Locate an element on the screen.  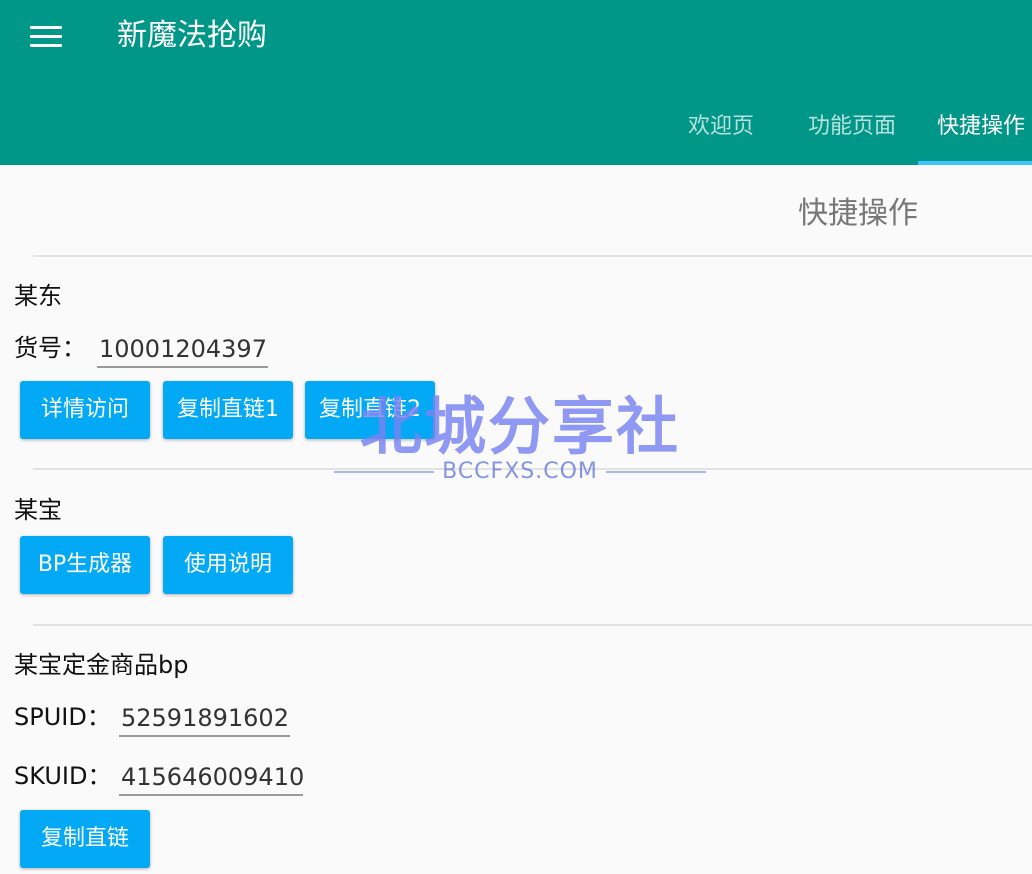
copy-link-1-button: 复制直链1 is located at coordinates (228, 410).